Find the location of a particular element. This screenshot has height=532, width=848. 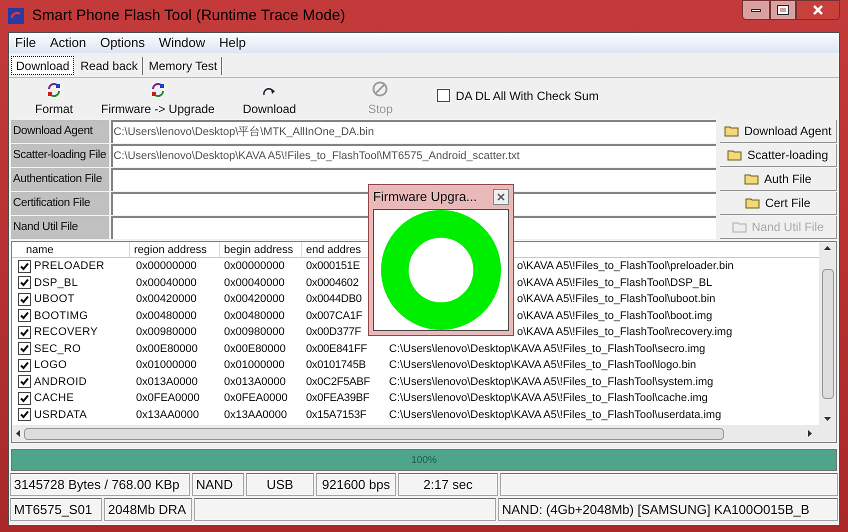

table-cell-text: o\KAVA A5\!Files_to_FlashTool\recovery.img is located at coordinates (624, 332).